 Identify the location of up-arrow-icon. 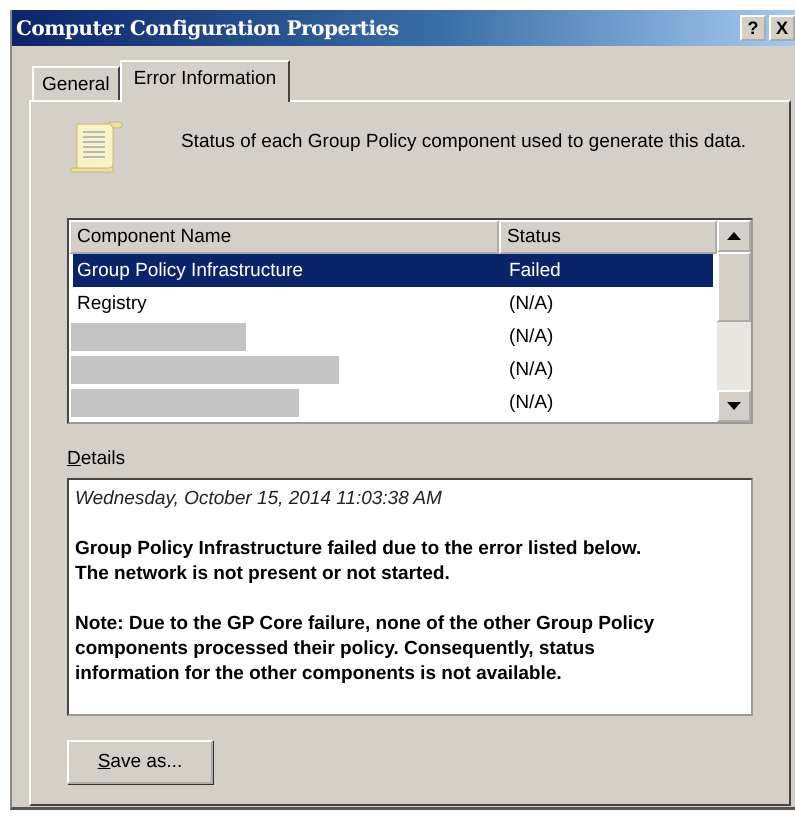
(734, 236).